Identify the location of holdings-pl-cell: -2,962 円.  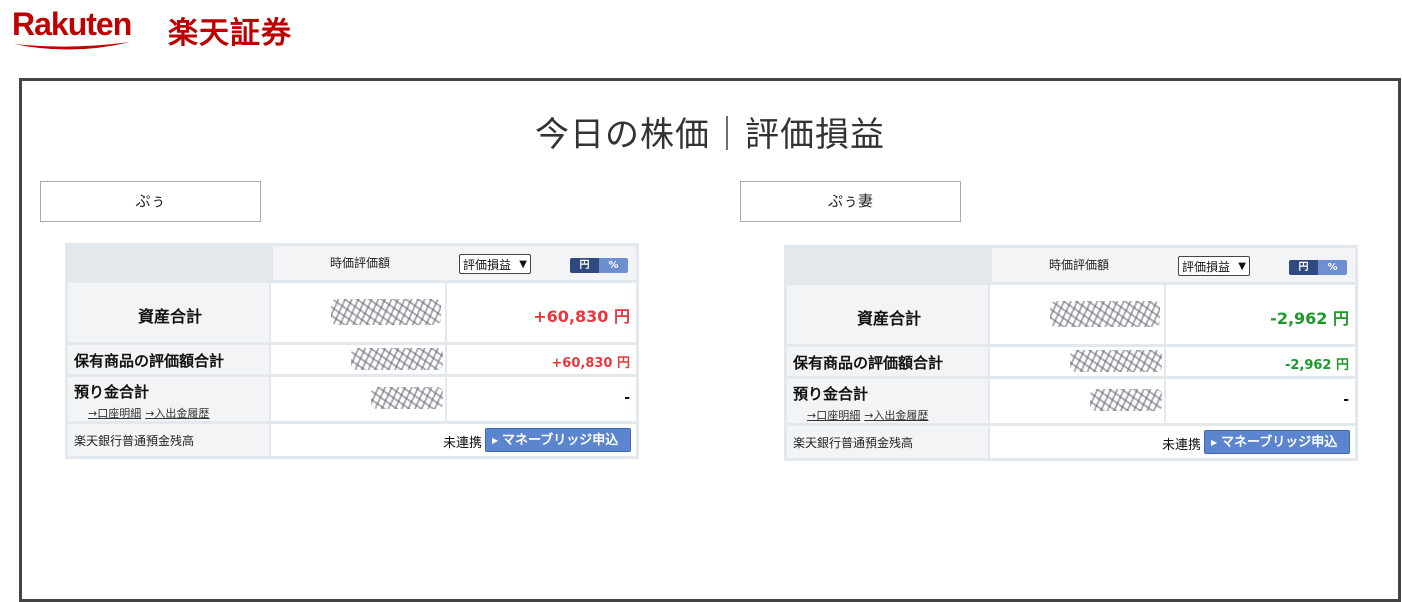
(1260, 361).